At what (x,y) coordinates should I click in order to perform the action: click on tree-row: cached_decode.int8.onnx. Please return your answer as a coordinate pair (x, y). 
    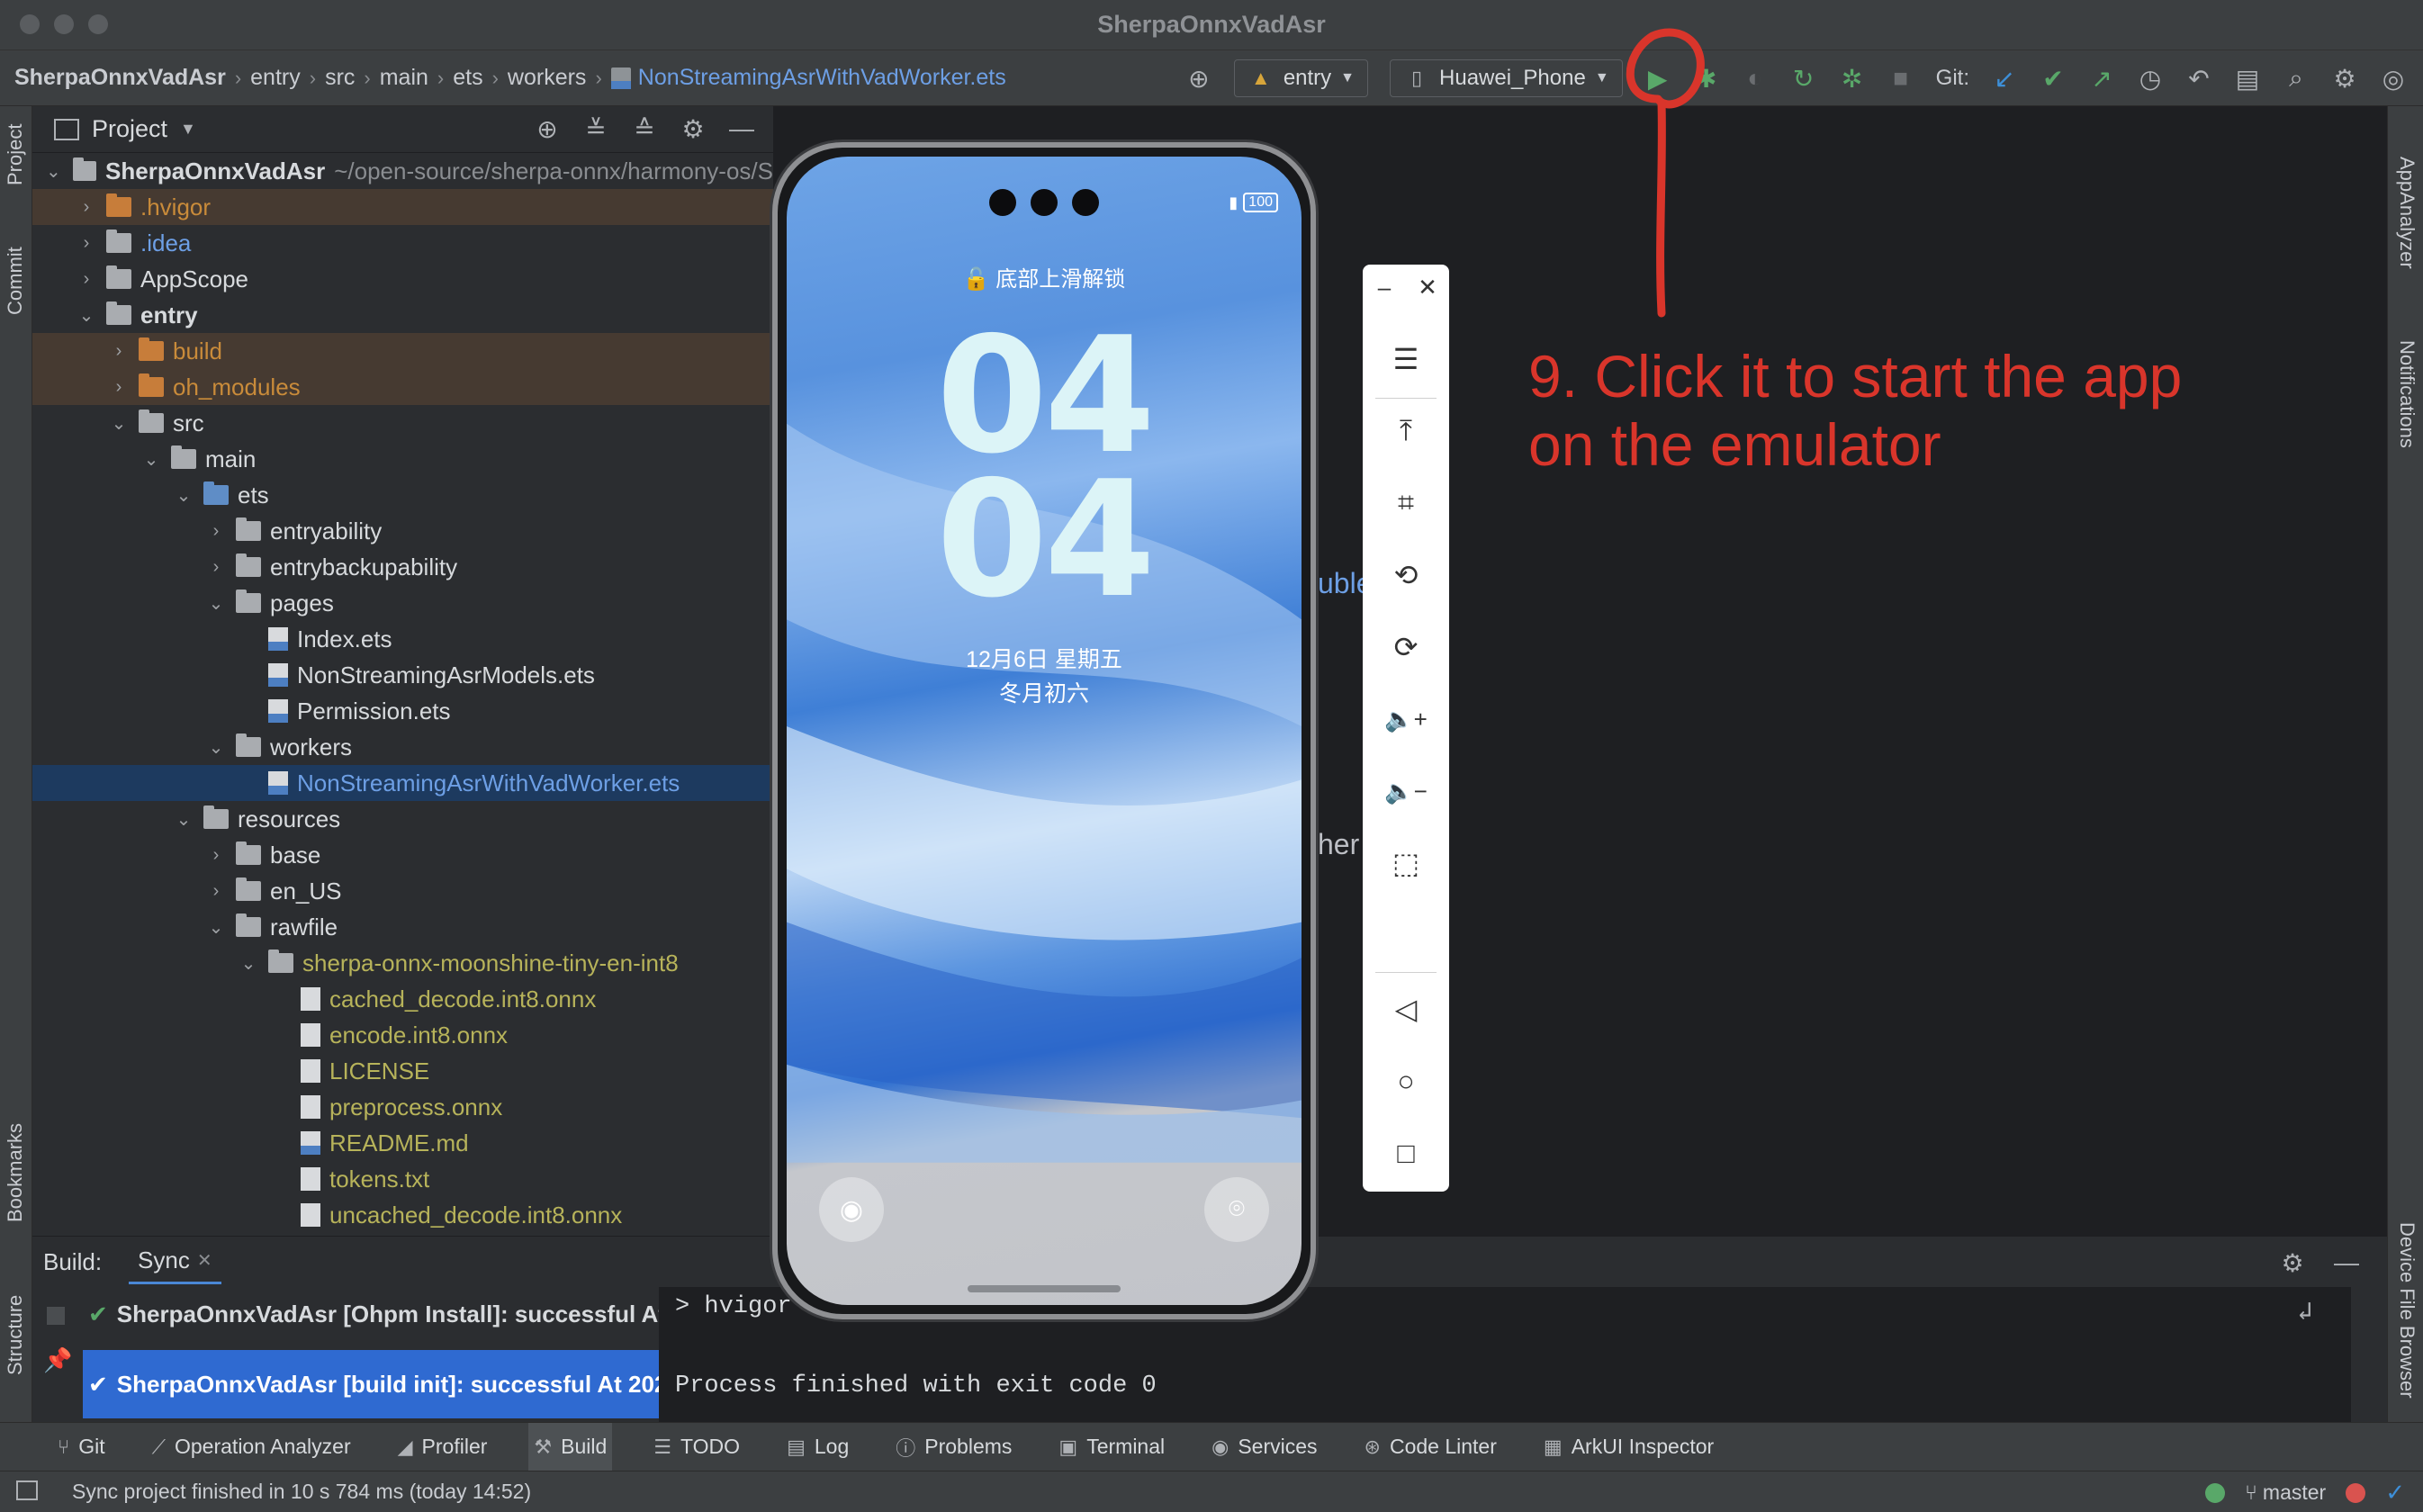
    Looking at the image, I should click on (403, 999).